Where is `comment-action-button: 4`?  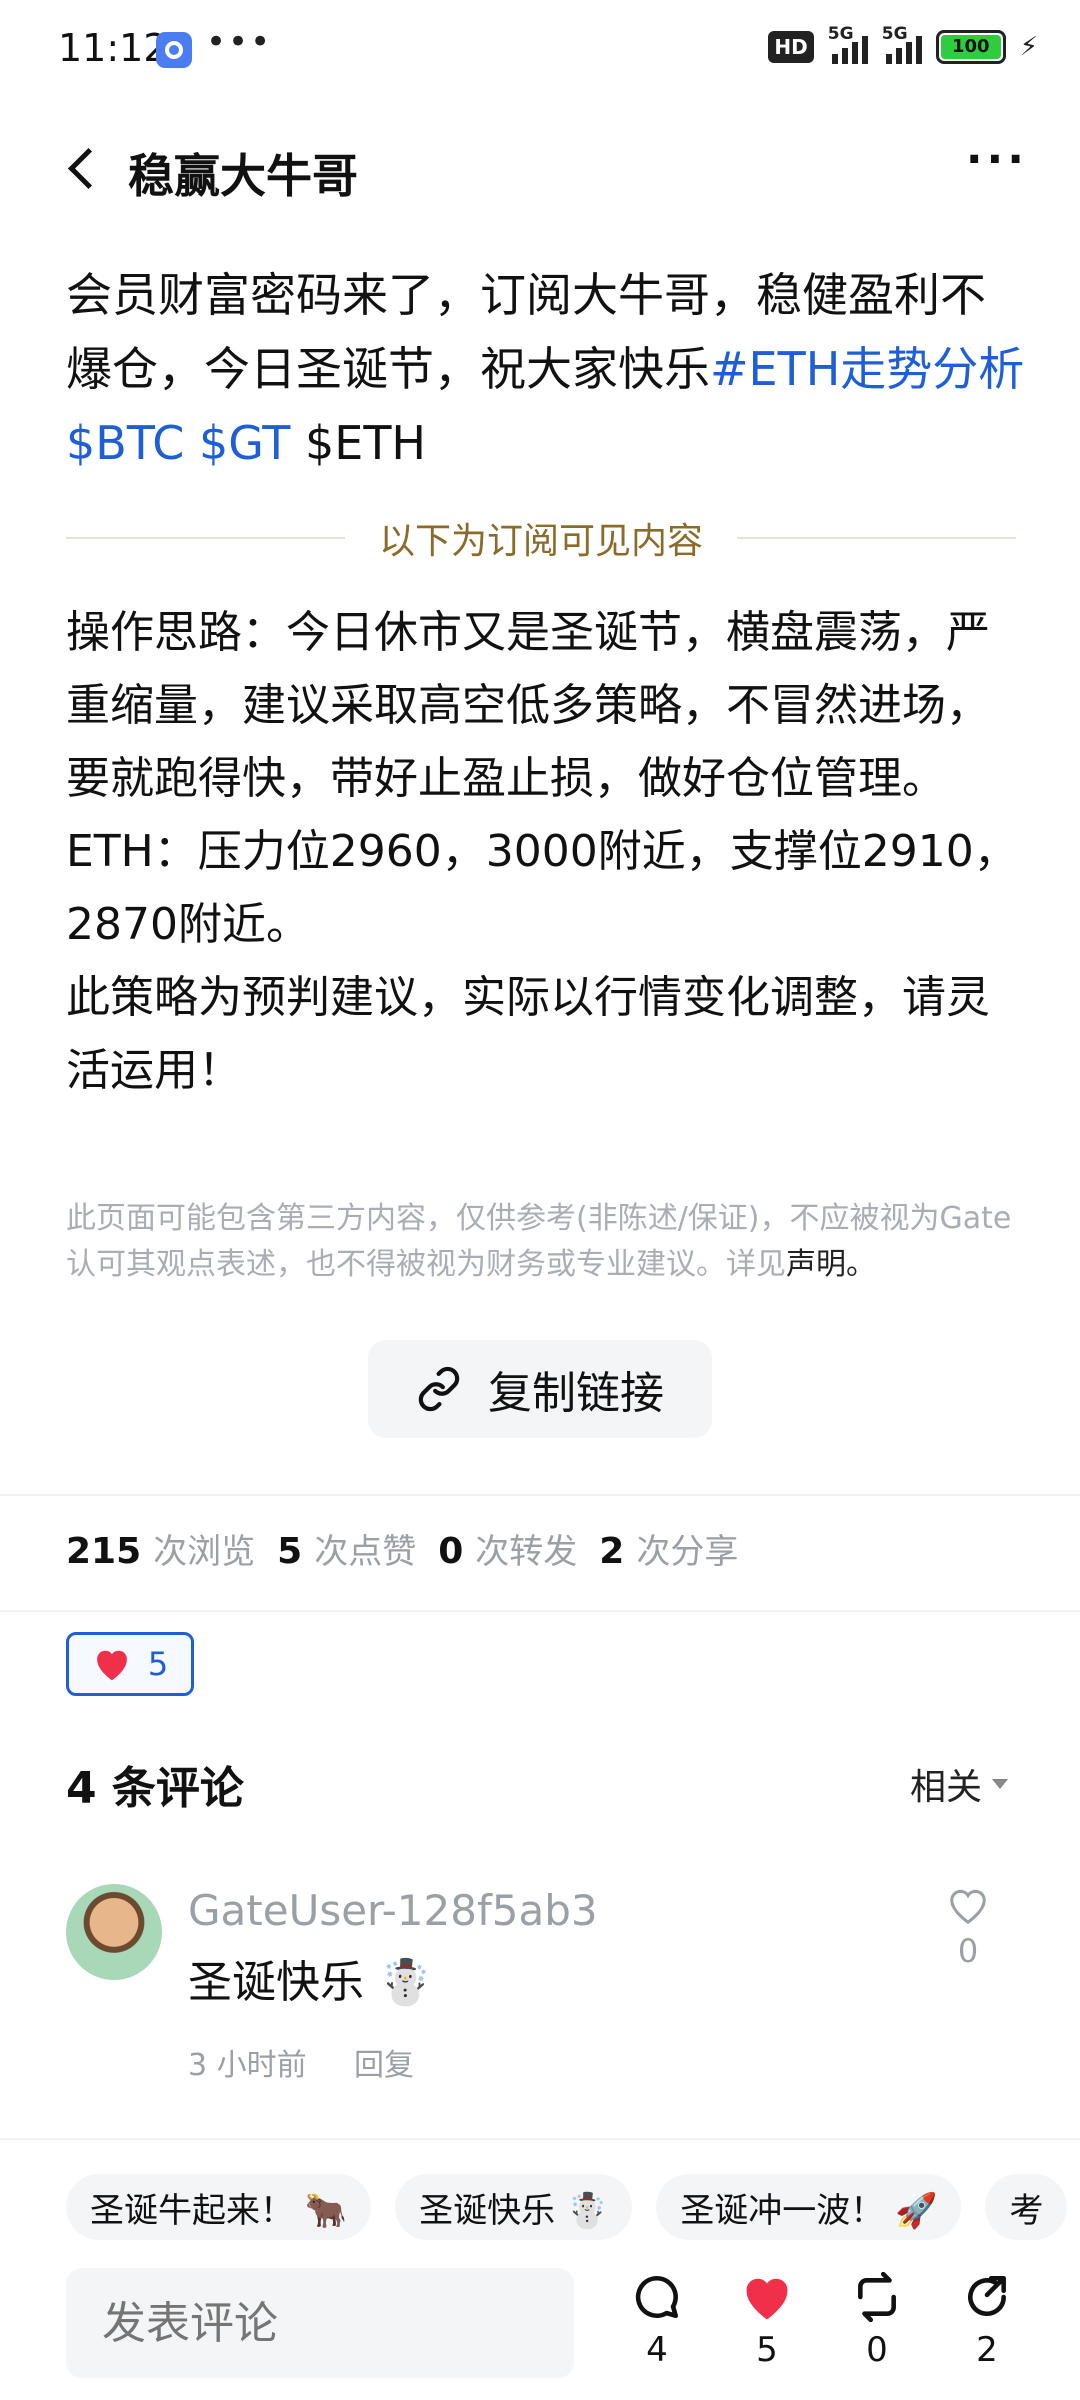 comment-action-button: 4 is located at coordinates (657, 2316).